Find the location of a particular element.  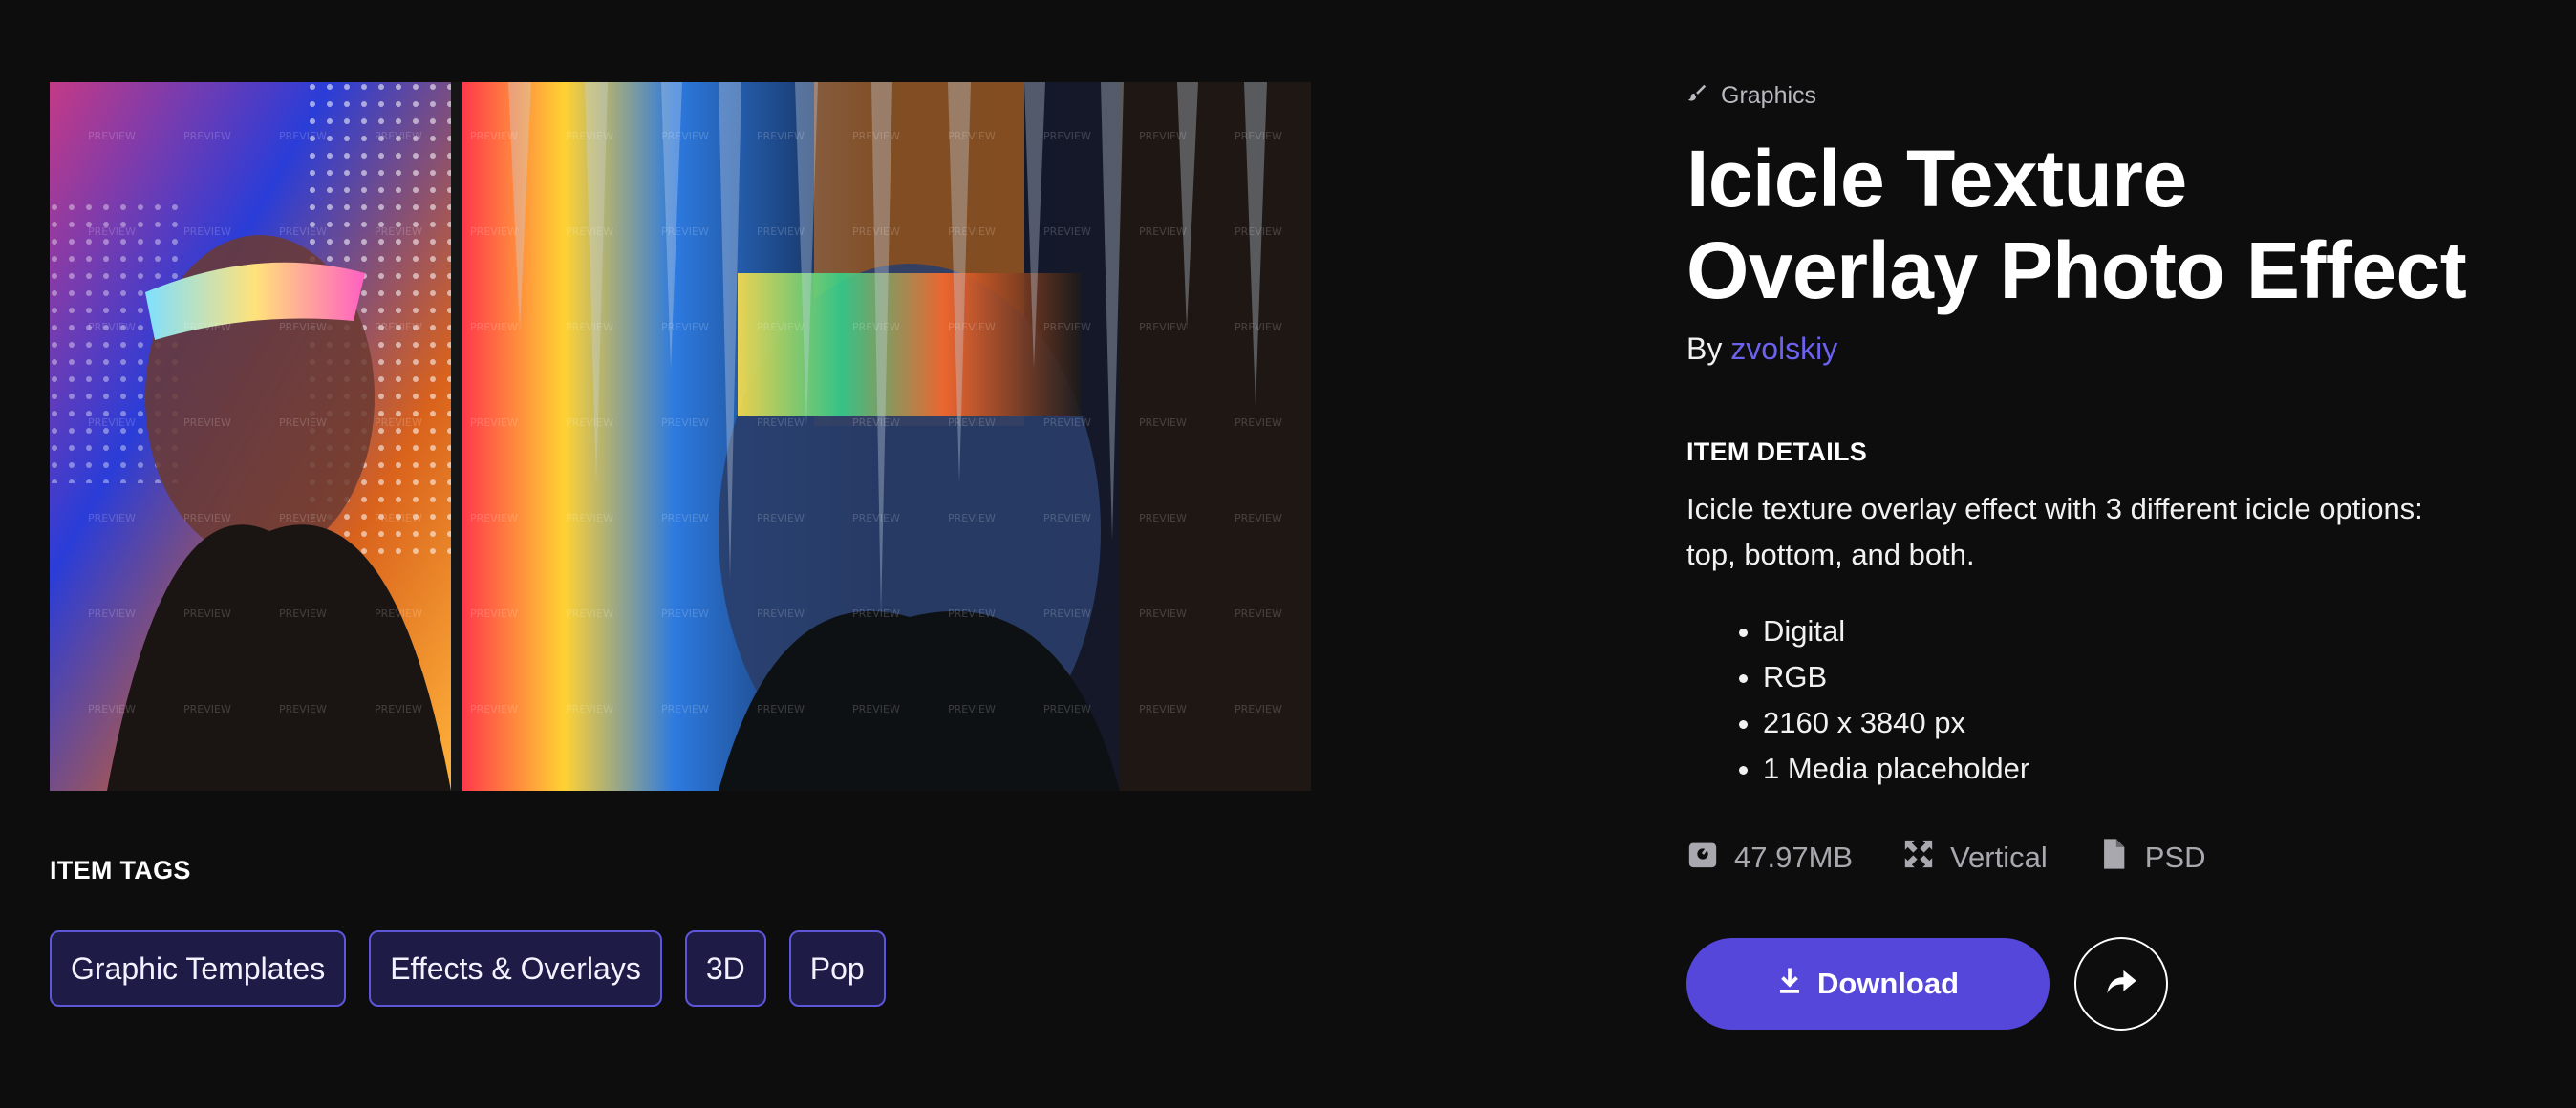

download-label: Download is located at coordinates (1888, 984).